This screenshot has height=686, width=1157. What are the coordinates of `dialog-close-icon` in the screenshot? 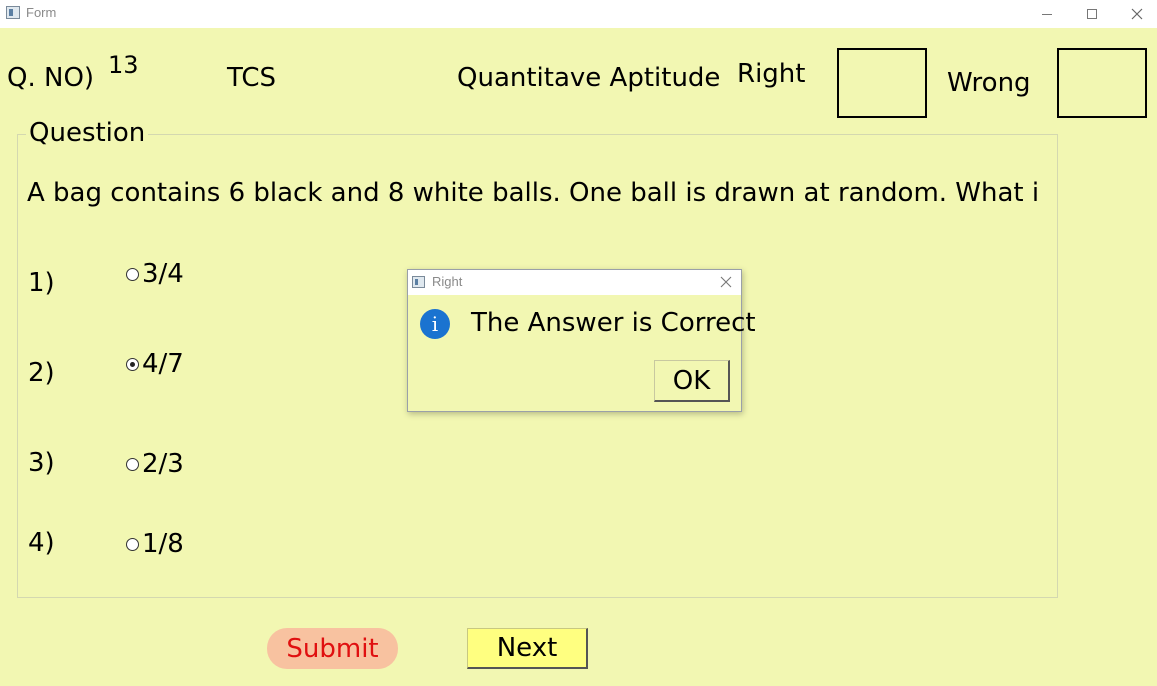 It's located at (726, 282).